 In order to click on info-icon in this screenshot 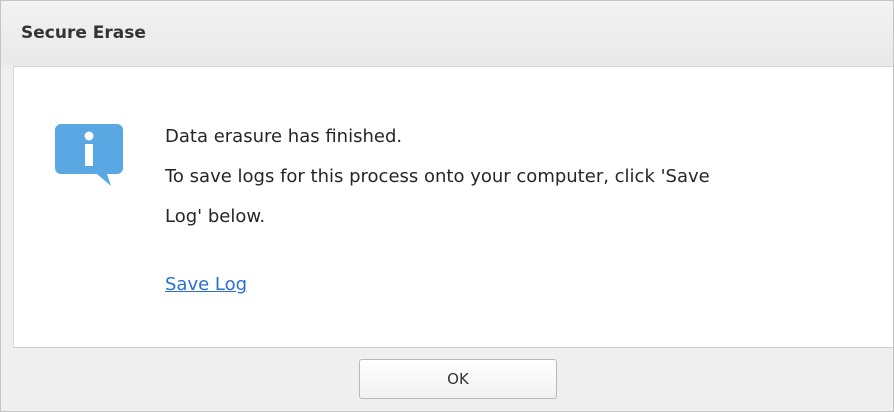, I will do `click(89, 155)`.